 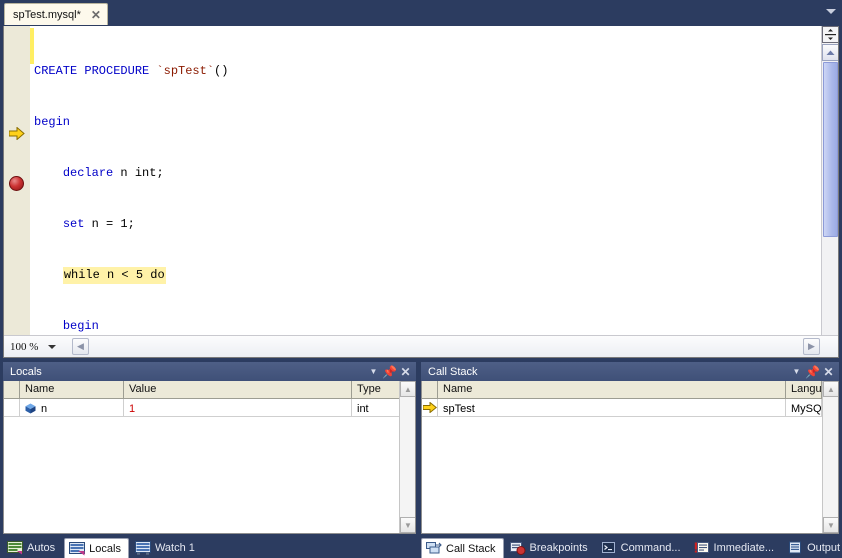 I want to click on editor-status-bar: 100 % ◀ ▶, so click(x=421, y=346).